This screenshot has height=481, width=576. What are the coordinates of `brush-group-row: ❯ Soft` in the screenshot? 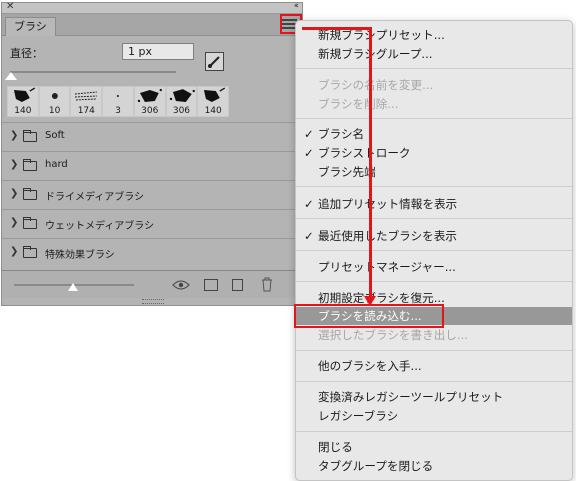 It's located at (152, 136).